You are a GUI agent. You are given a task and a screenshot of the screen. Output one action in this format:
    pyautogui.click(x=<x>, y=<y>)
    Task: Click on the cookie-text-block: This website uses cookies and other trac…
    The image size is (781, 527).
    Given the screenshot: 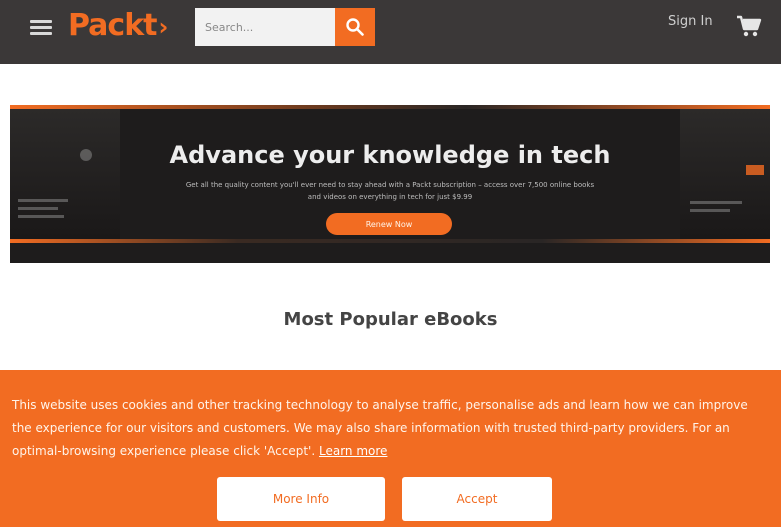 What is the action you would take?
    pyautogui.click(x=391, y=428)
    